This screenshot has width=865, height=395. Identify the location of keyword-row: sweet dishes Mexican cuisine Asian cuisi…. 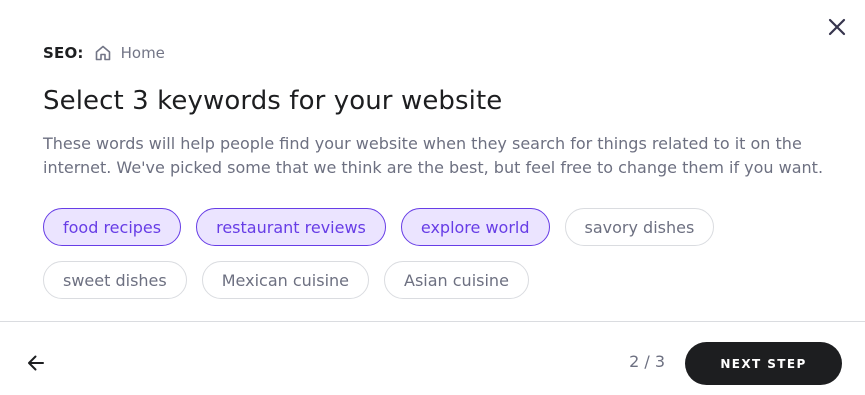
(443, 280).